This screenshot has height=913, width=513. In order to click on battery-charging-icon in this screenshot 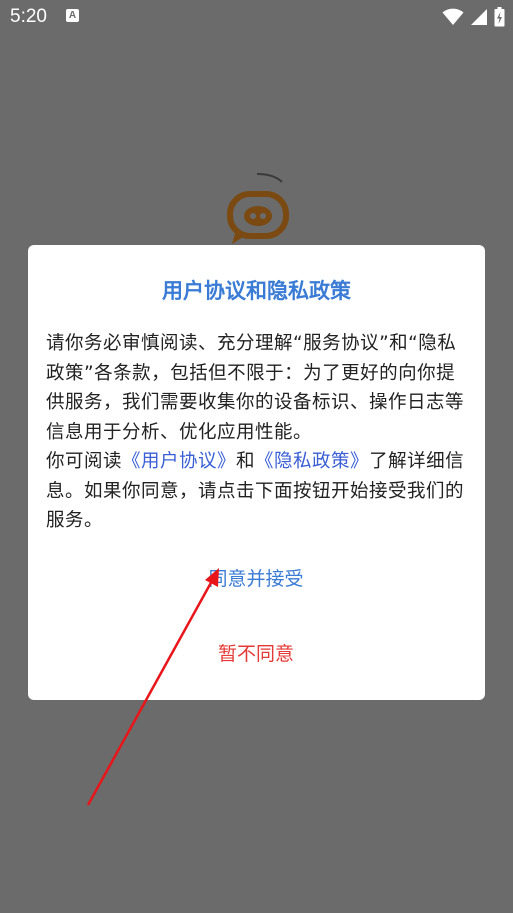, I will do `click(499, 17)`.